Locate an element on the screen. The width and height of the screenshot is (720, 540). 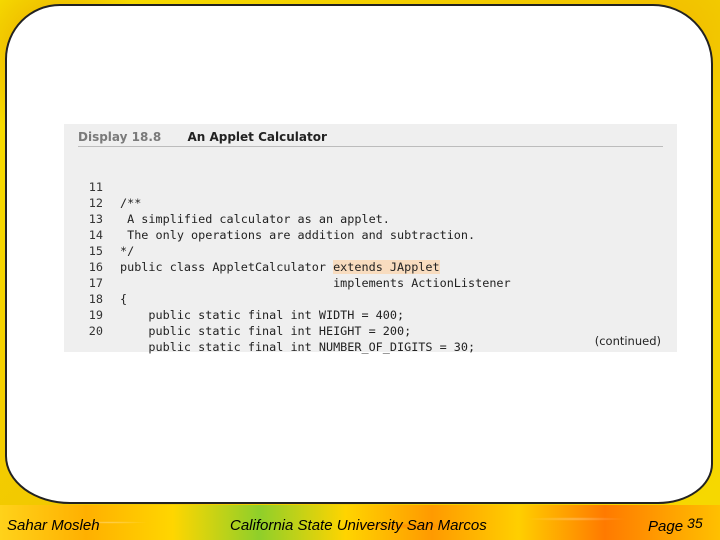
code-line: 12 A simplified calculator as an applet. is located at coordinates (227, 202).